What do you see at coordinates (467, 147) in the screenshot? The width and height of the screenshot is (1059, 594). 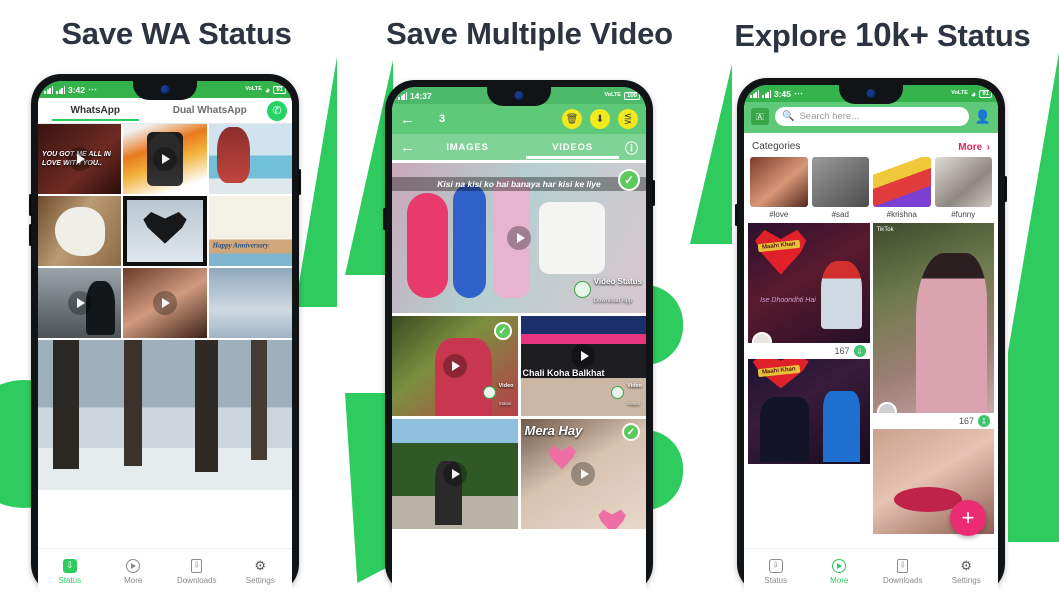 I see `tab-images: IMAGES` at bounding box center [467, 147].